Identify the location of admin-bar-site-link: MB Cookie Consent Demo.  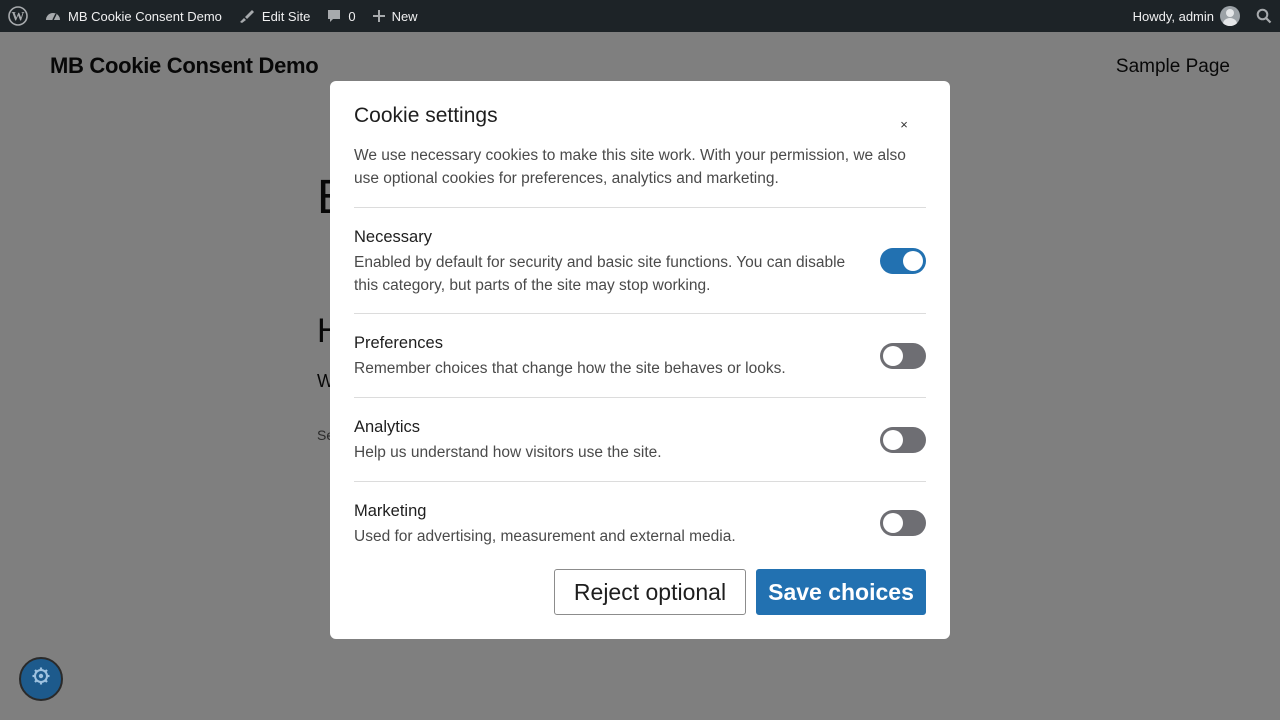
(133, 16).